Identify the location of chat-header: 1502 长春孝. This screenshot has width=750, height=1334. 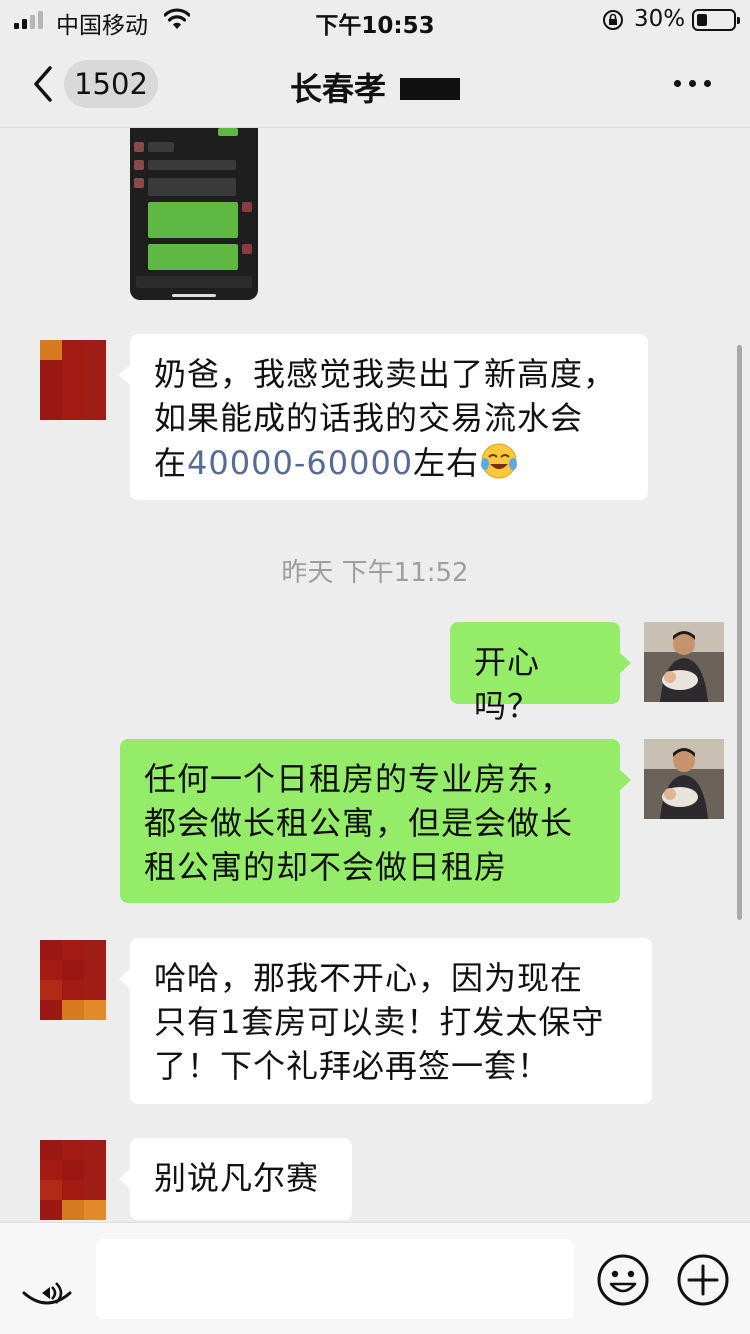
(375, 84).